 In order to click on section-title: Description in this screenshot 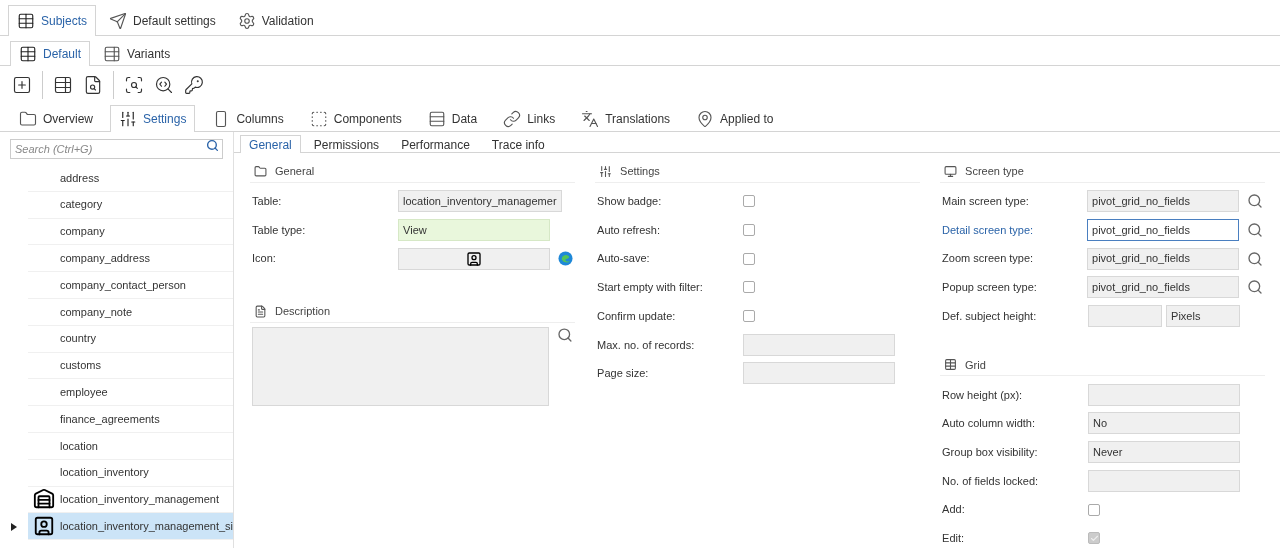, I will do `click(303, 312)`.